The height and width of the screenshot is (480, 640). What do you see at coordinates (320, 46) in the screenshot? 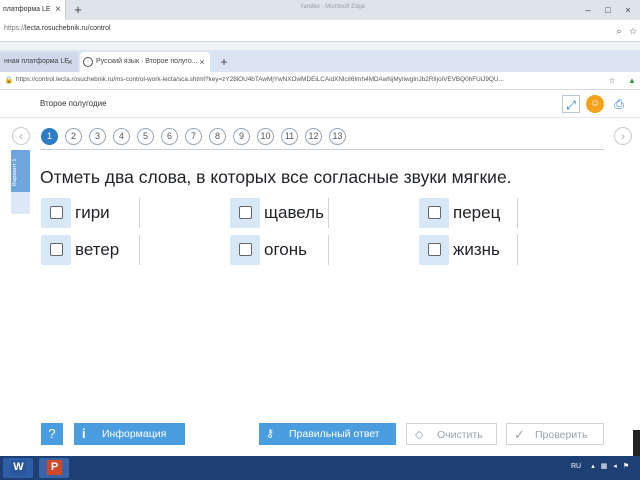
I see `outer-bookmarks-strip` at bounding box center [320, 46].